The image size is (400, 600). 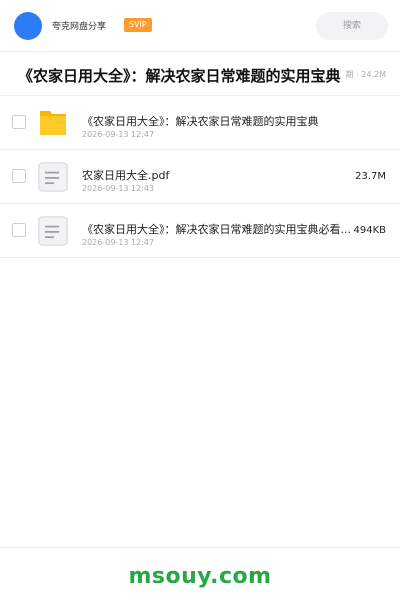 I want to click on file-row: 农家日用大全.pdf 2026-09-13 12:43 23.7M, so click(x=200, y=177).